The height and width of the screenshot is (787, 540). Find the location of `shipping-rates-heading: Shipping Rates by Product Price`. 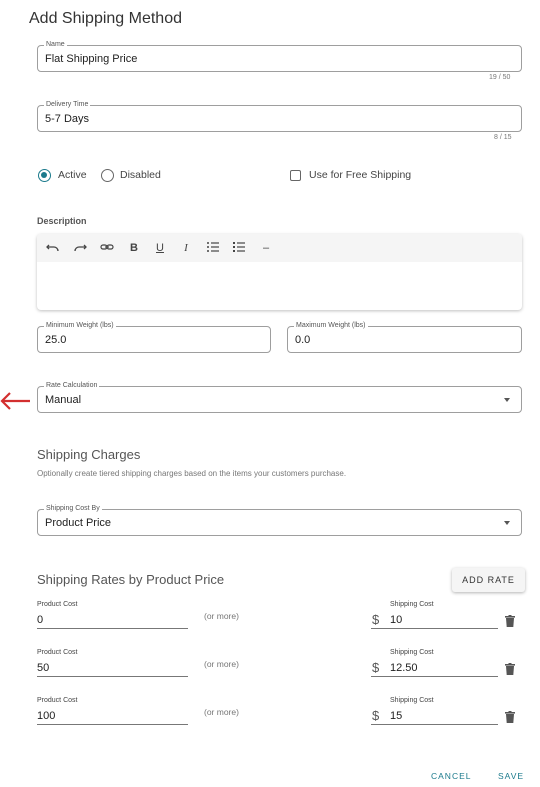

shipping-rates-heading: Shipping Rates by Product Price is located at coordinates (131, 579).